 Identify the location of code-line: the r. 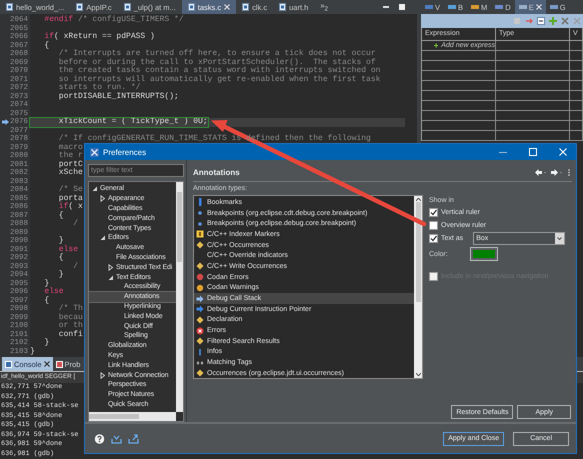
(70, 156).